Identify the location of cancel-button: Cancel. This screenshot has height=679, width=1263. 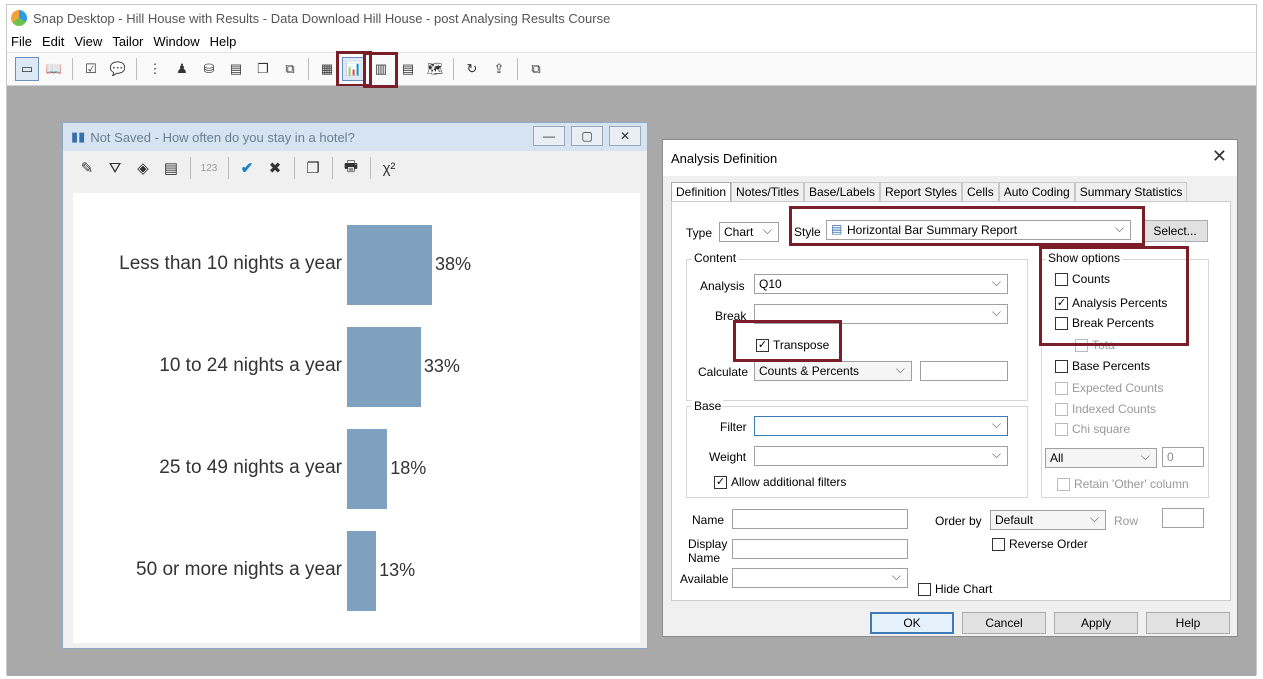
(1004, 623).